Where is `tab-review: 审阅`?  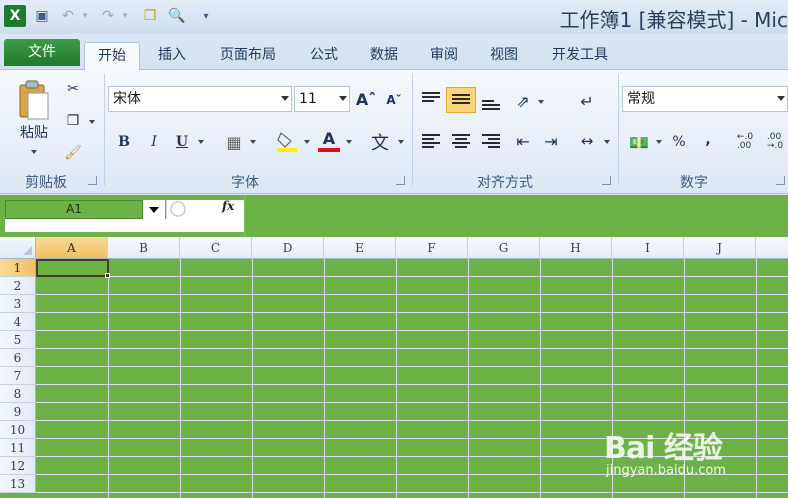 tab-review: 审阅 is located at coordinates (444, 56).